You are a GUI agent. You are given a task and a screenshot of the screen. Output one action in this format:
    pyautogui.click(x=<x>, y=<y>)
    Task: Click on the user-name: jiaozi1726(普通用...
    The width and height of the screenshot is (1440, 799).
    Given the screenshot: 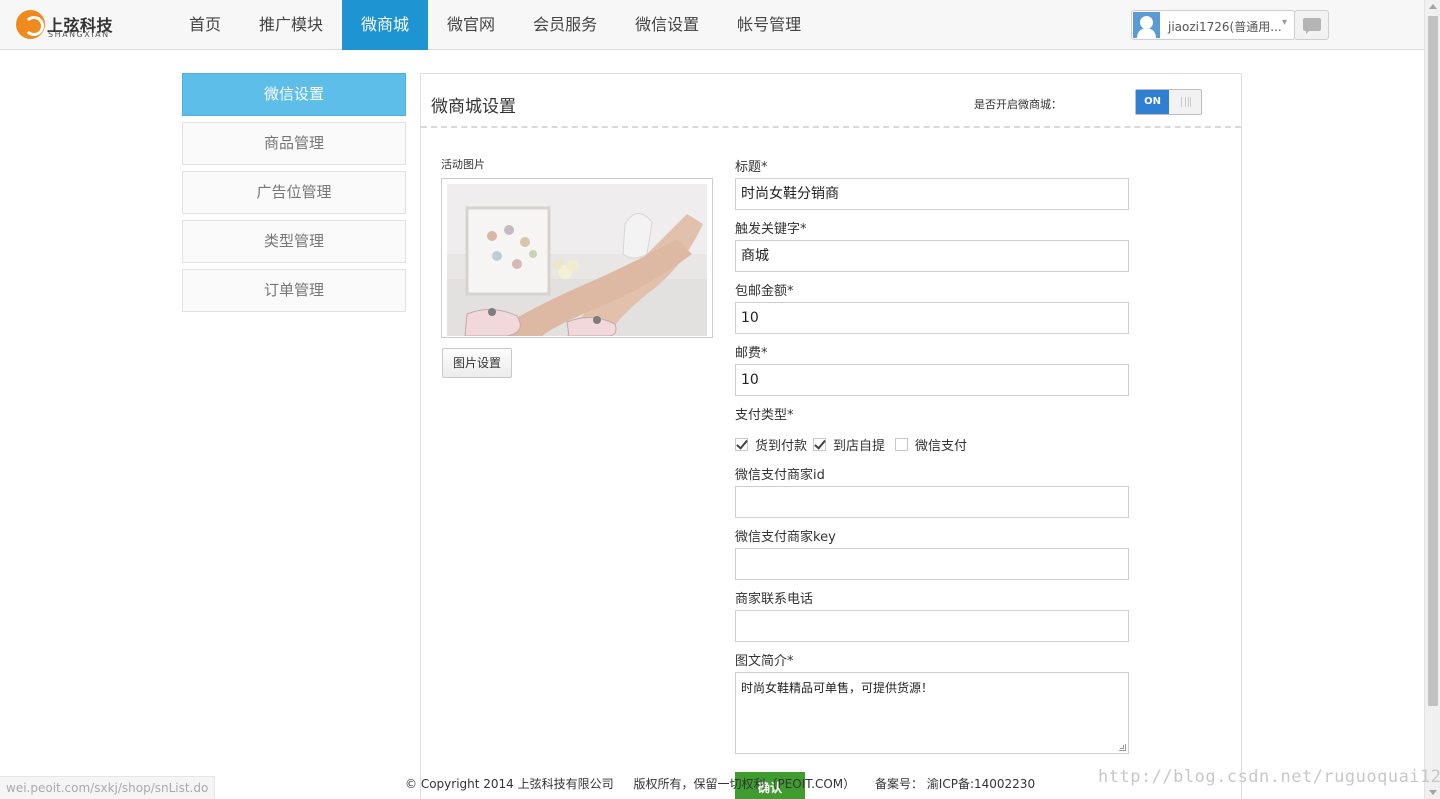 What is the action you would take?
    pyautogui.click(x=1225, y=27)
    